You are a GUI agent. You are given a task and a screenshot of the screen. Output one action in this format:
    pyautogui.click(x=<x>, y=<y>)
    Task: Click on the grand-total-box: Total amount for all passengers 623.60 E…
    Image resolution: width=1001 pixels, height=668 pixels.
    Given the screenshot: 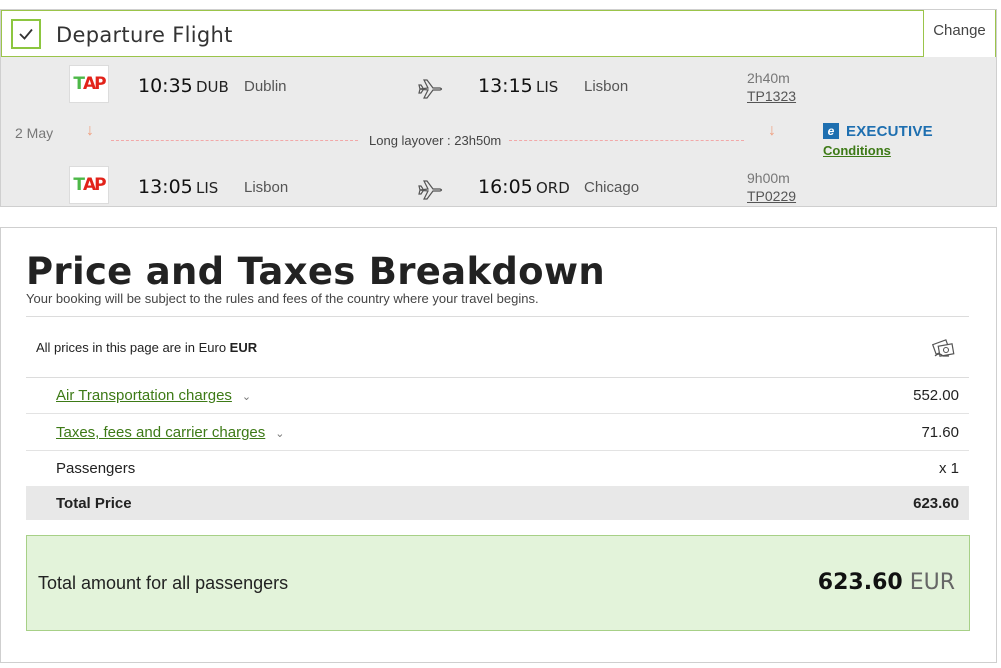 What is the action you would take?
    pyautogui.click(x=498, y=583)
    